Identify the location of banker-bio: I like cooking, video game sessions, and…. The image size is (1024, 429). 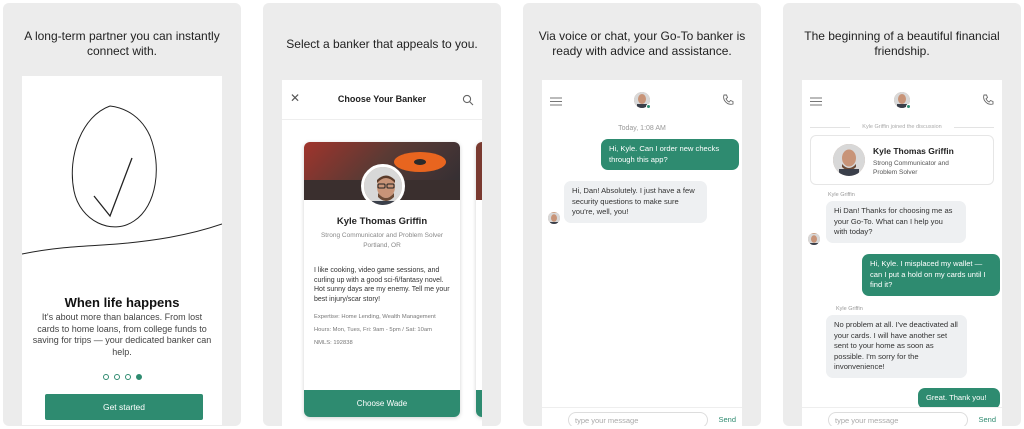
(382, 285).